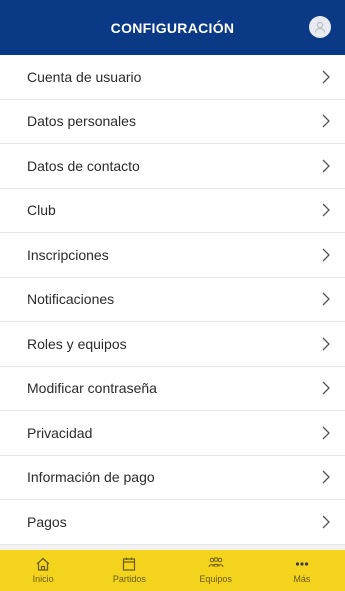  Describe the element at coordinates (302, 579) in the screenshot. I see `tab-label: Más` at that location.